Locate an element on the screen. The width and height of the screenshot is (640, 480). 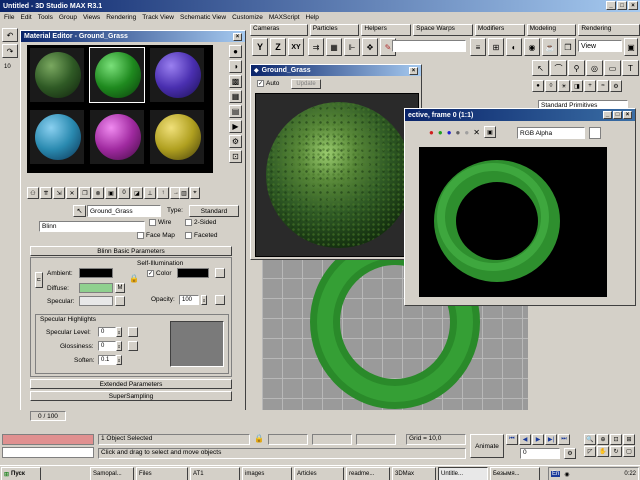
y-coord-field is located at coordinates (332, 439).